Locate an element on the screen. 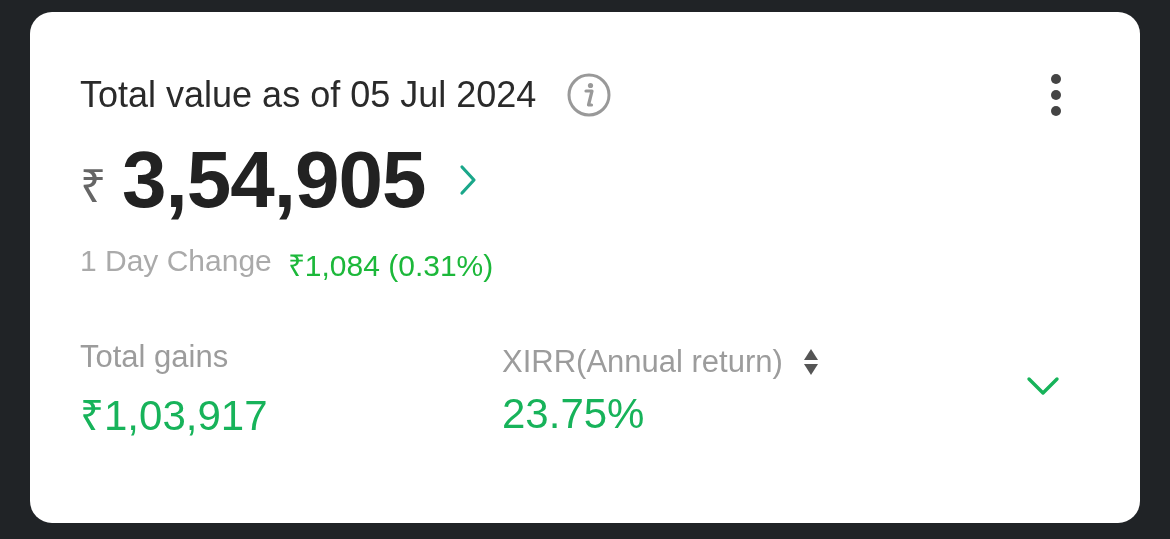 The width and height of the screenshot is (1170, 539). card-title: Total value as of 05 Jul 2024 is located at coordinates (308, 95).